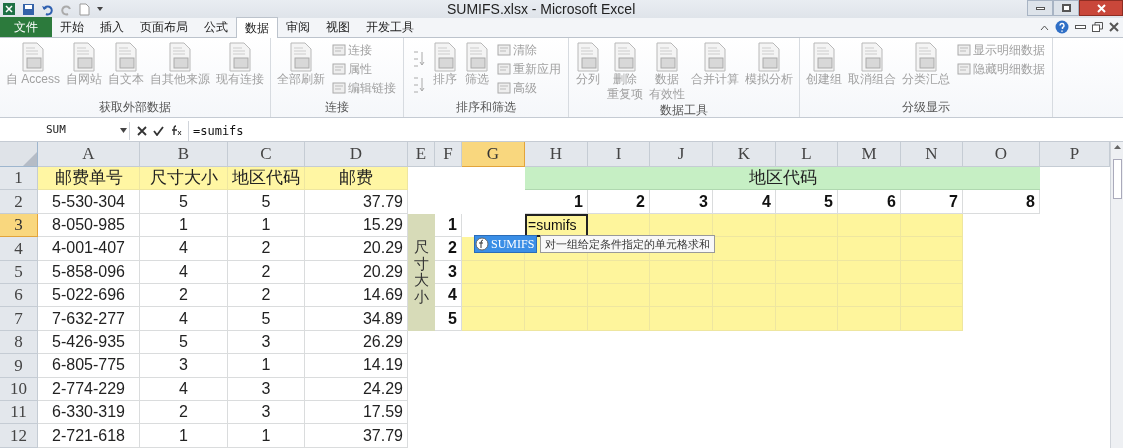 The width and height of the screenshot is (1123, 448). Describe the element at coordinates (142, 130) in the screenshot. I see `cancel-icon` at that location.